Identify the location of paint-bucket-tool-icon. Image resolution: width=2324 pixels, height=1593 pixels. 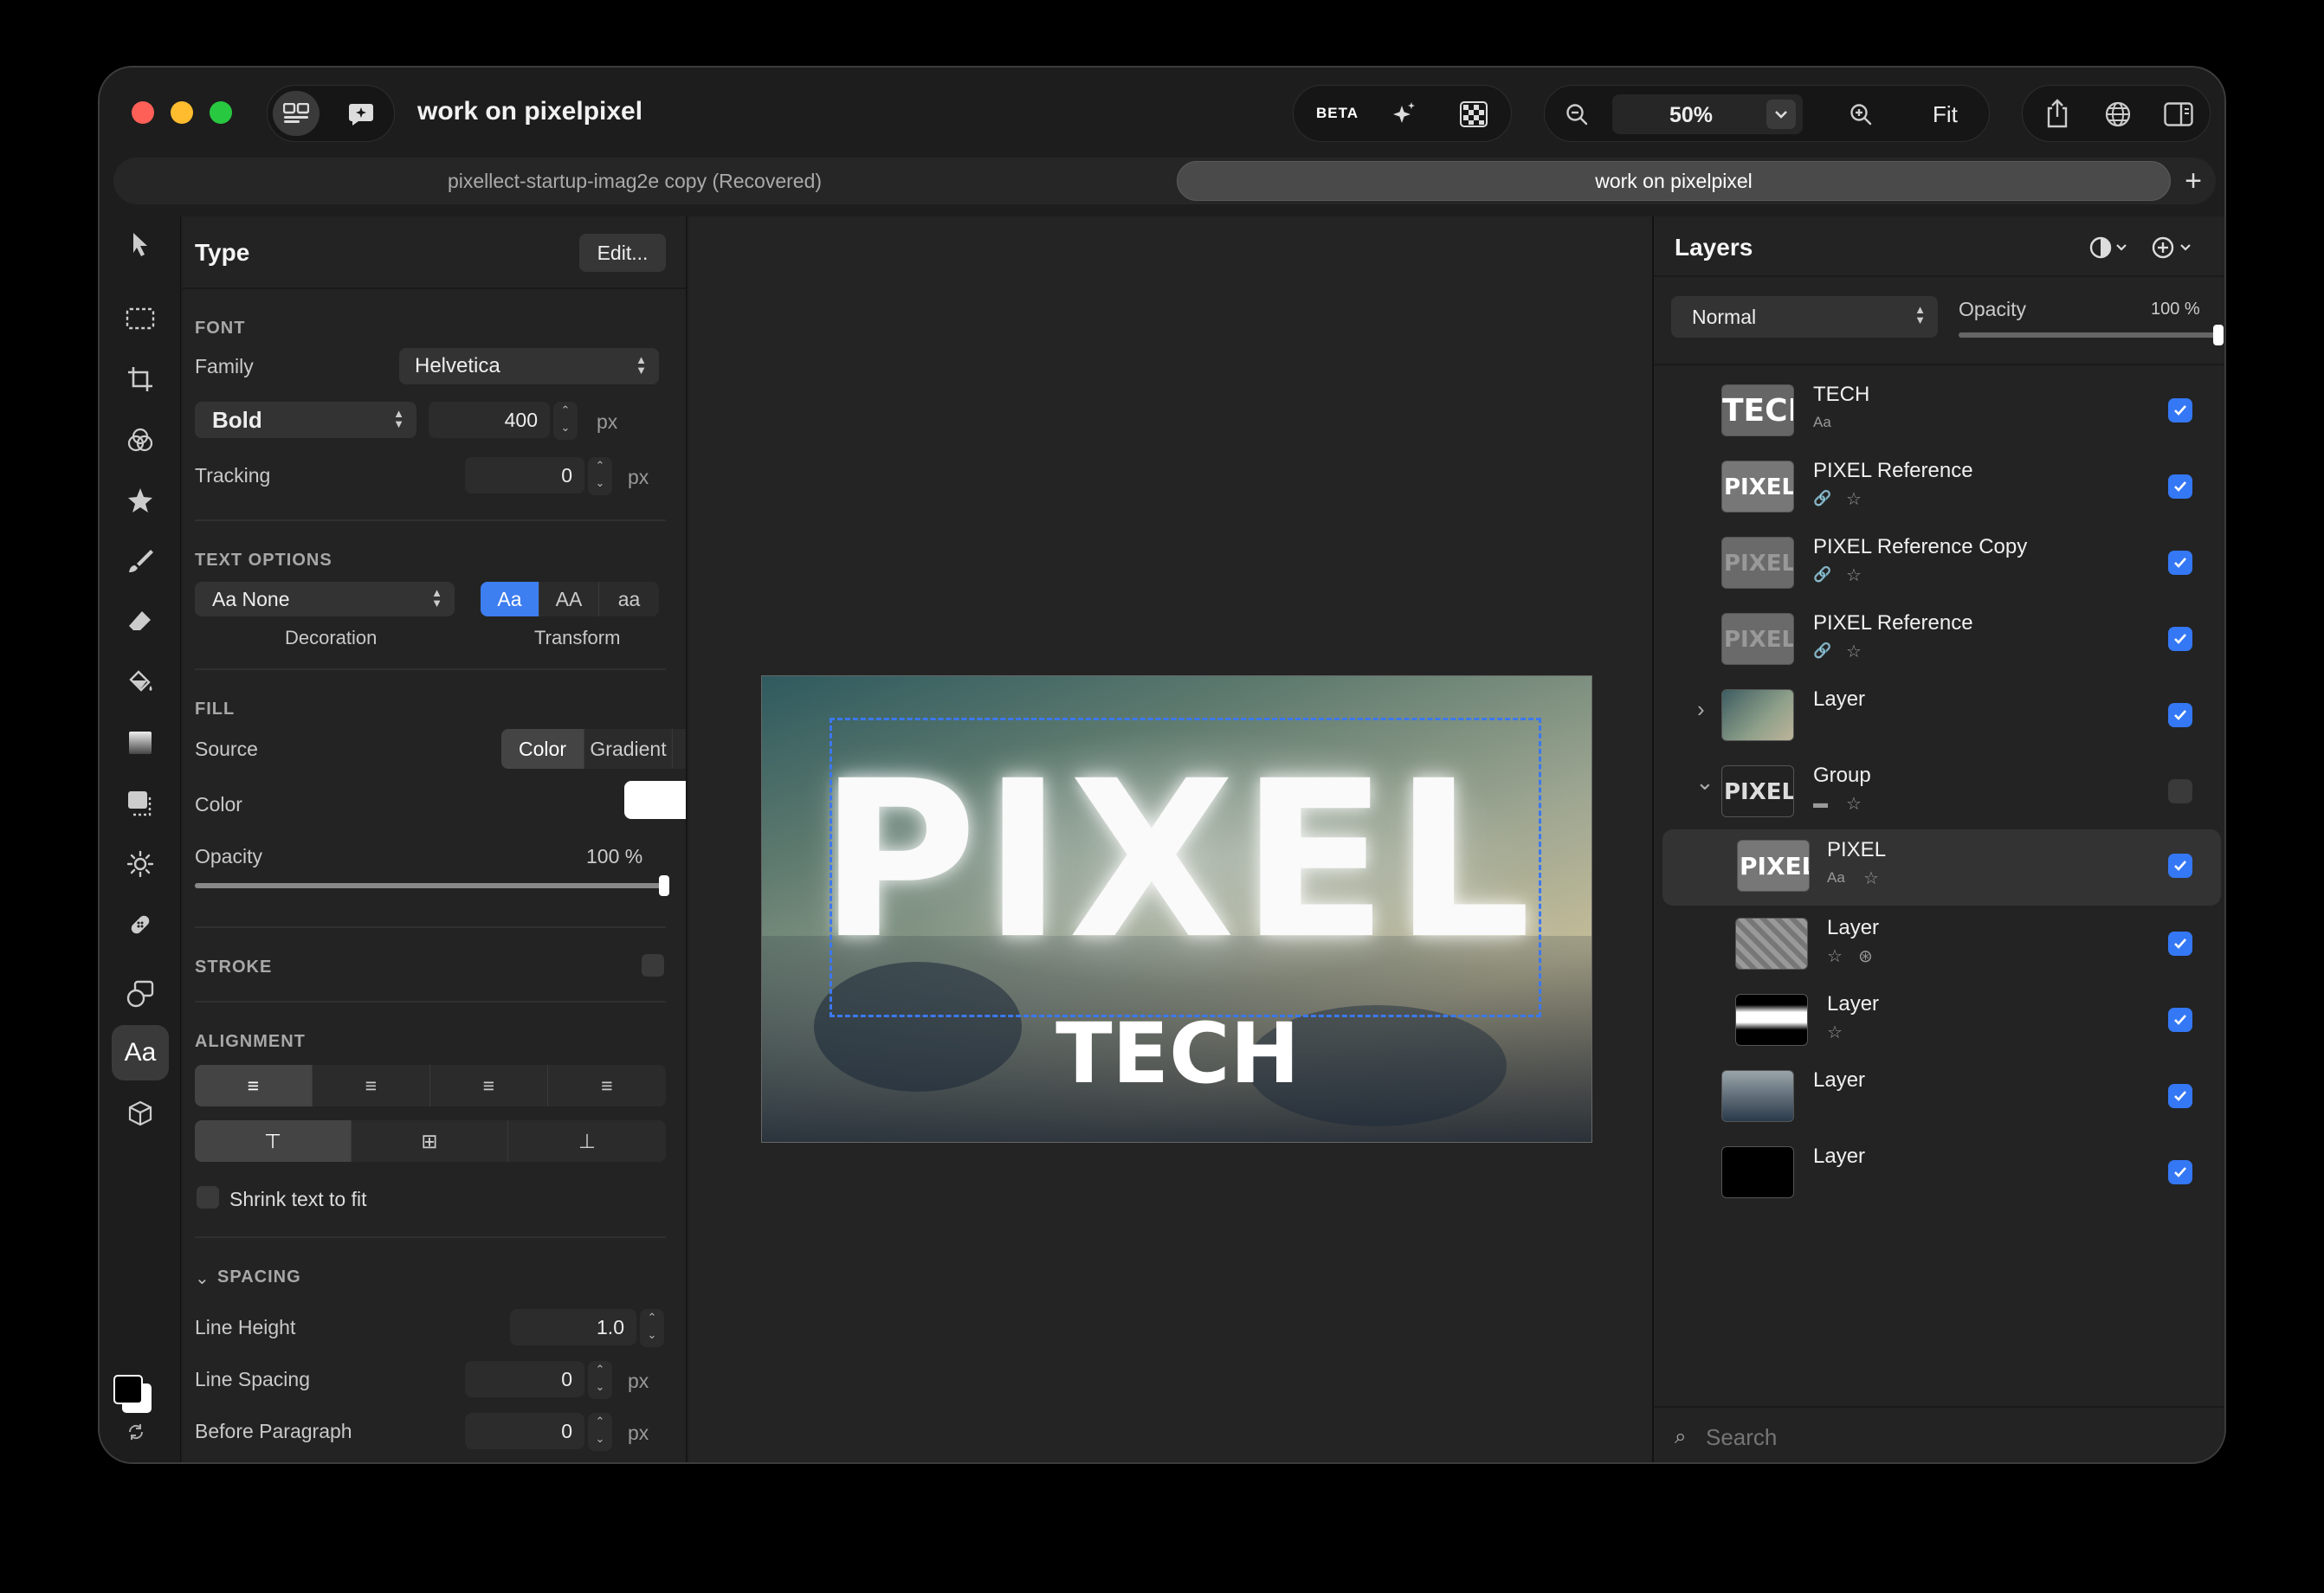
(141, 682).